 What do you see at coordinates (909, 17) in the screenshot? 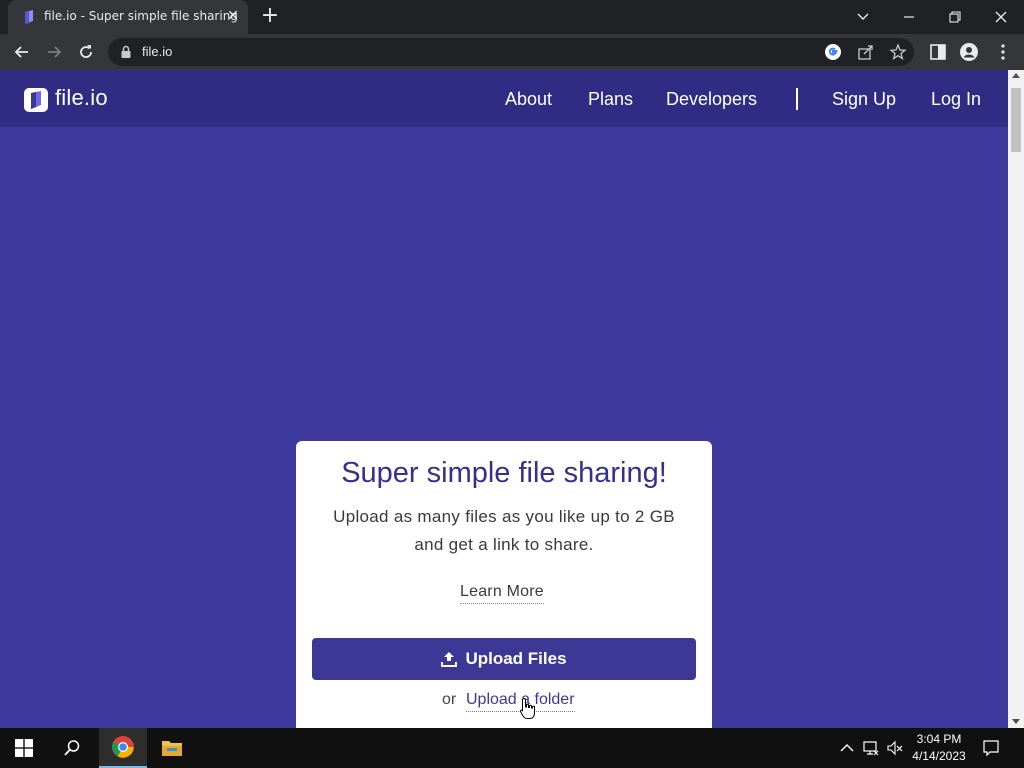
I see `minimize-window-icon` at bounding box center [909, 17].